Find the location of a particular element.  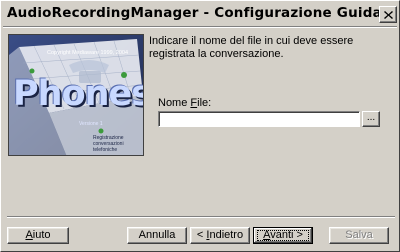

bitmap-product-name: Phones is located at coordinates (78, 94).